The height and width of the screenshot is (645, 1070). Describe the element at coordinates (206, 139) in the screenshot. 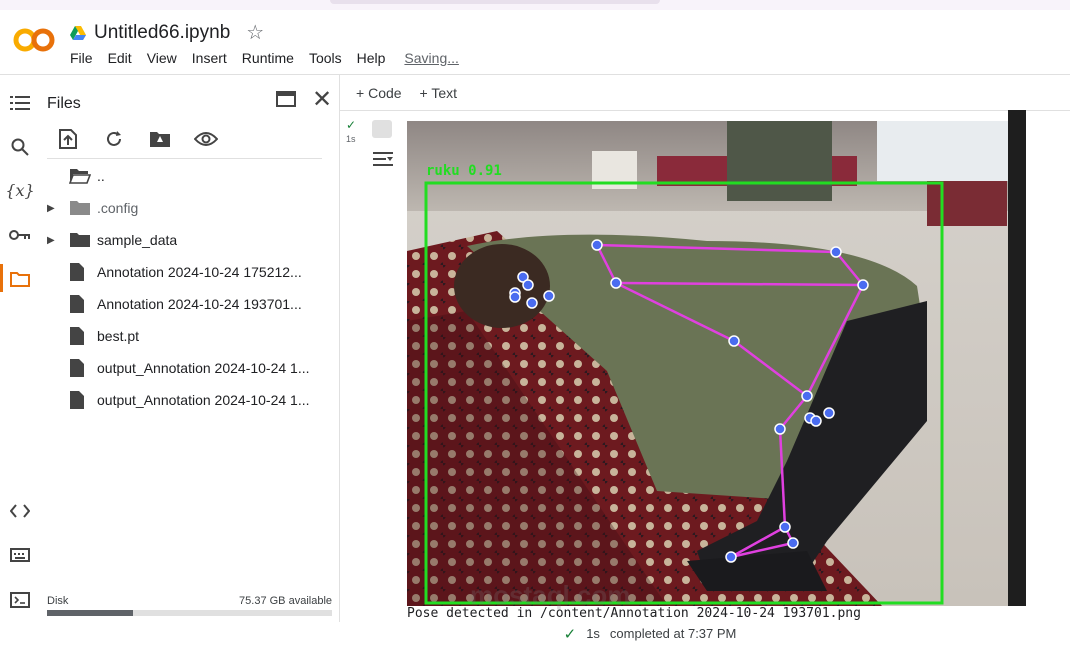

I see `eye-icon` at that location.